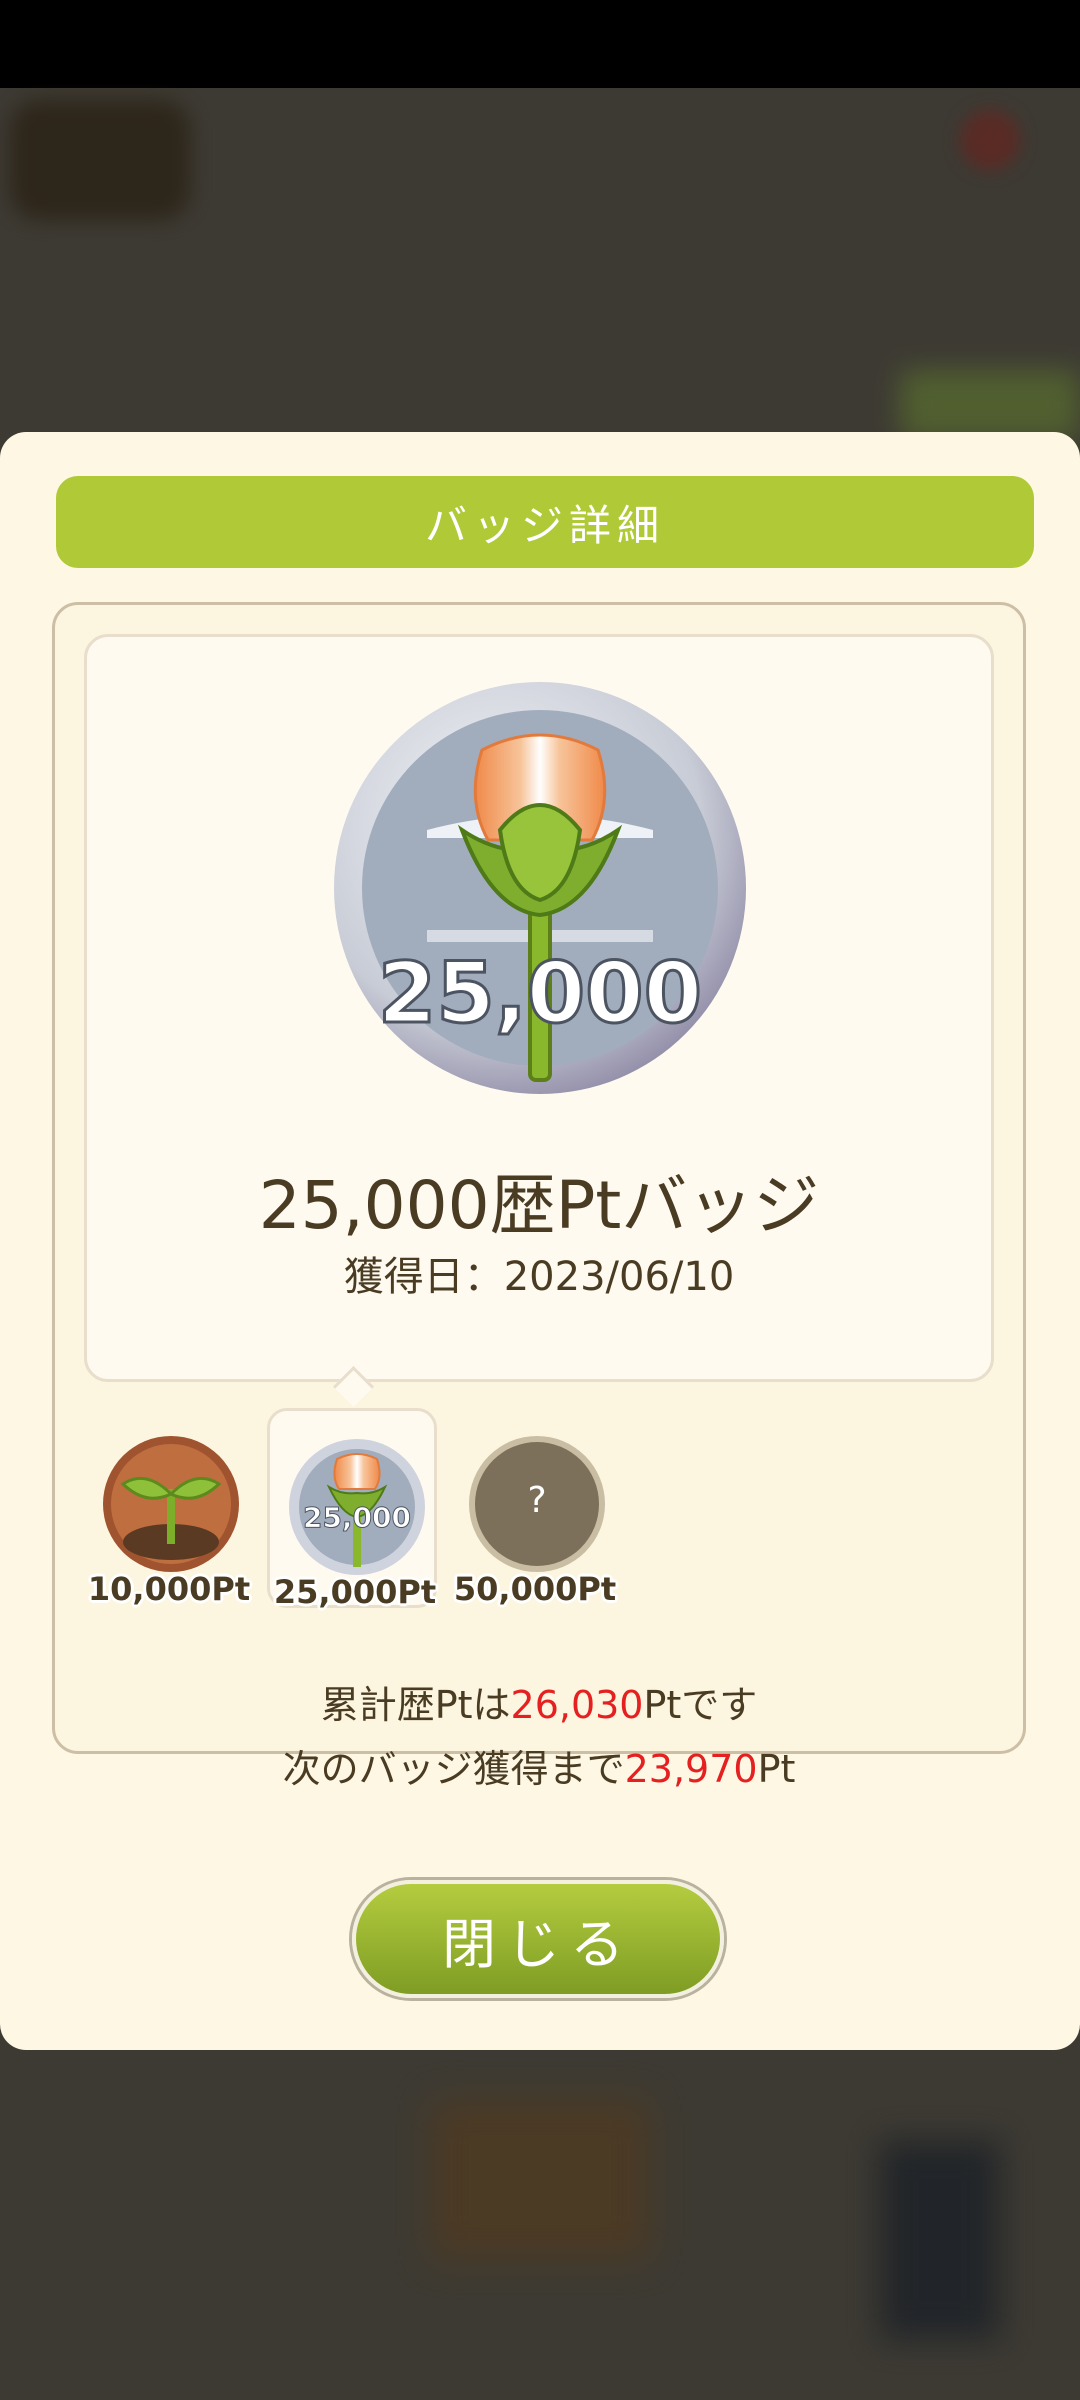  What do you see at coordinates (453, 1769) in the screenshot?
I see `next-badge-prefix: 次のバッジ獲得まで` at bounding box center [453, 1769].